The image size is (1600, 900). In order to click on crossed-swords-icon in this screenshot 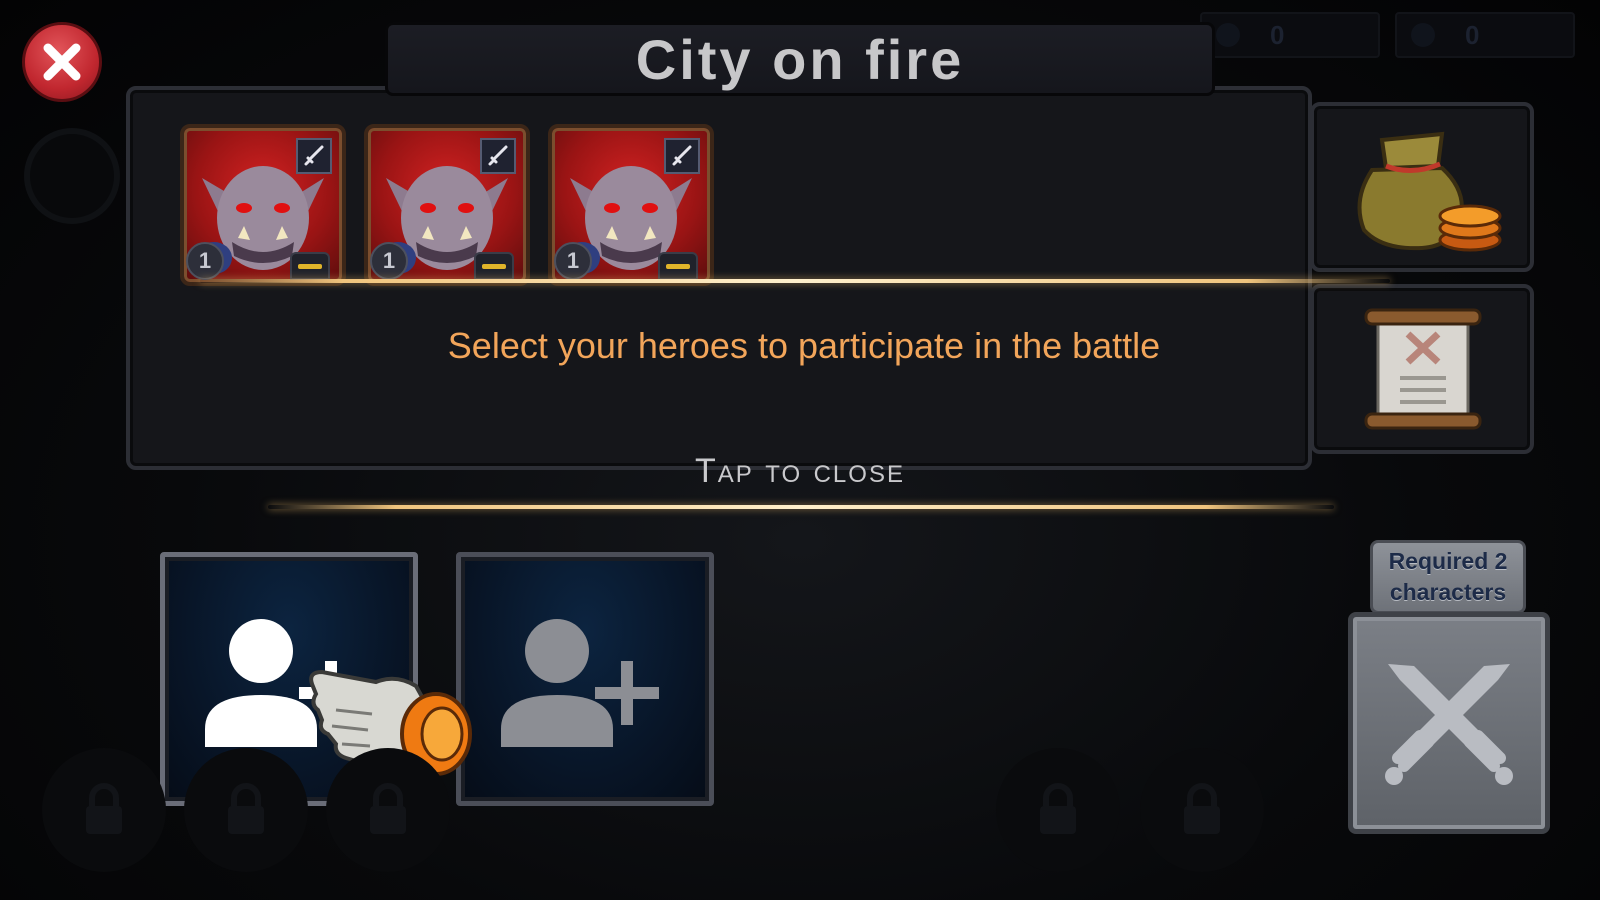, I will do `click(1449, 724)`.